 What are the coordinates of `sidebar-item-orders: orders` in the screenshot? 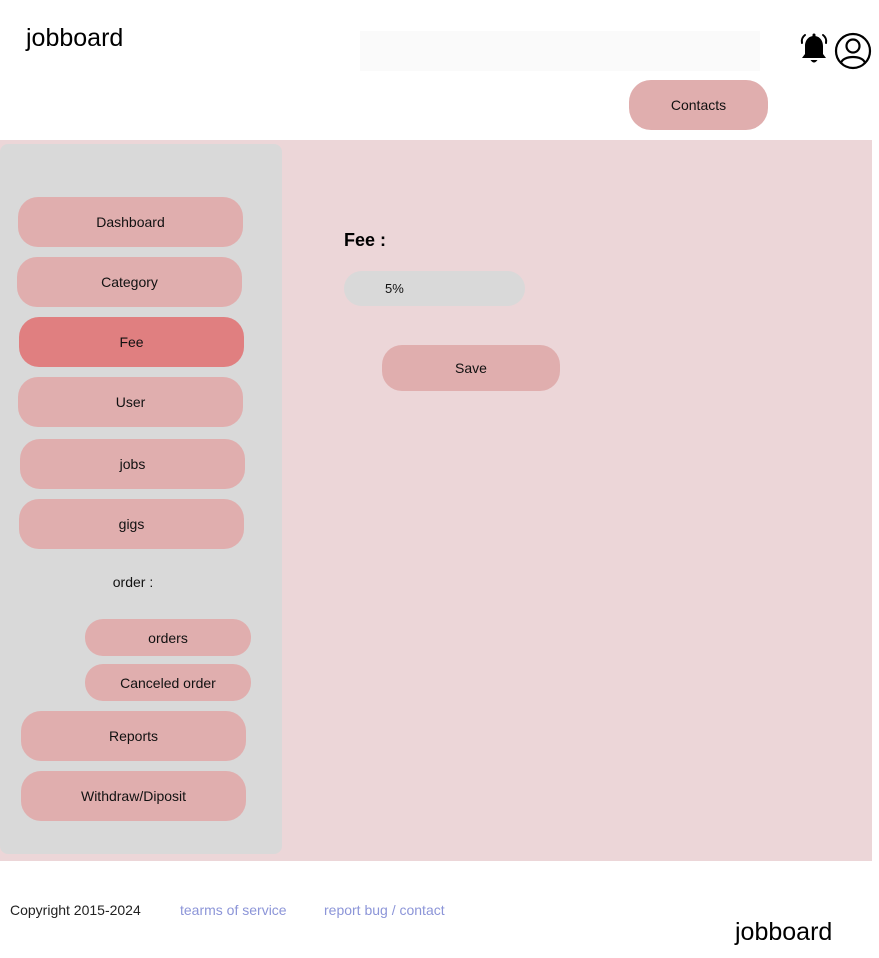 It's located at (168, 637).